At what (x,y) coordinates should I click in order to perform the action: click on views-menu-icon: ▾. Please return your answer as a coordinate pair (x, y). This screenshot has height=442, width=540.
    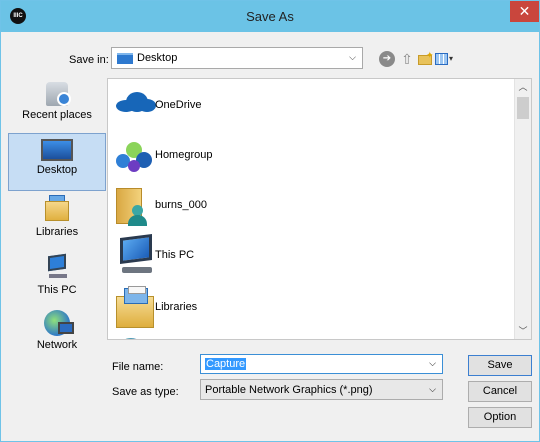
    Looking at the image, I should click on (445, 59).